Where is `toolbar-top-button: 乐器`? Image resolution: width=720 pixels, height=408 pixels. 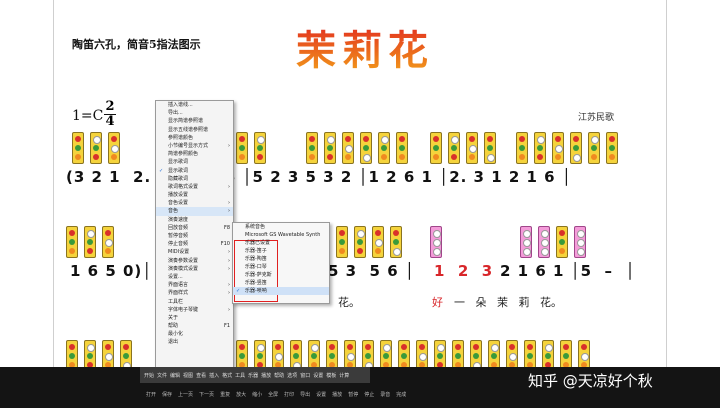 toolbar-top-button: 乐器 is located at coordinates (253, 375).